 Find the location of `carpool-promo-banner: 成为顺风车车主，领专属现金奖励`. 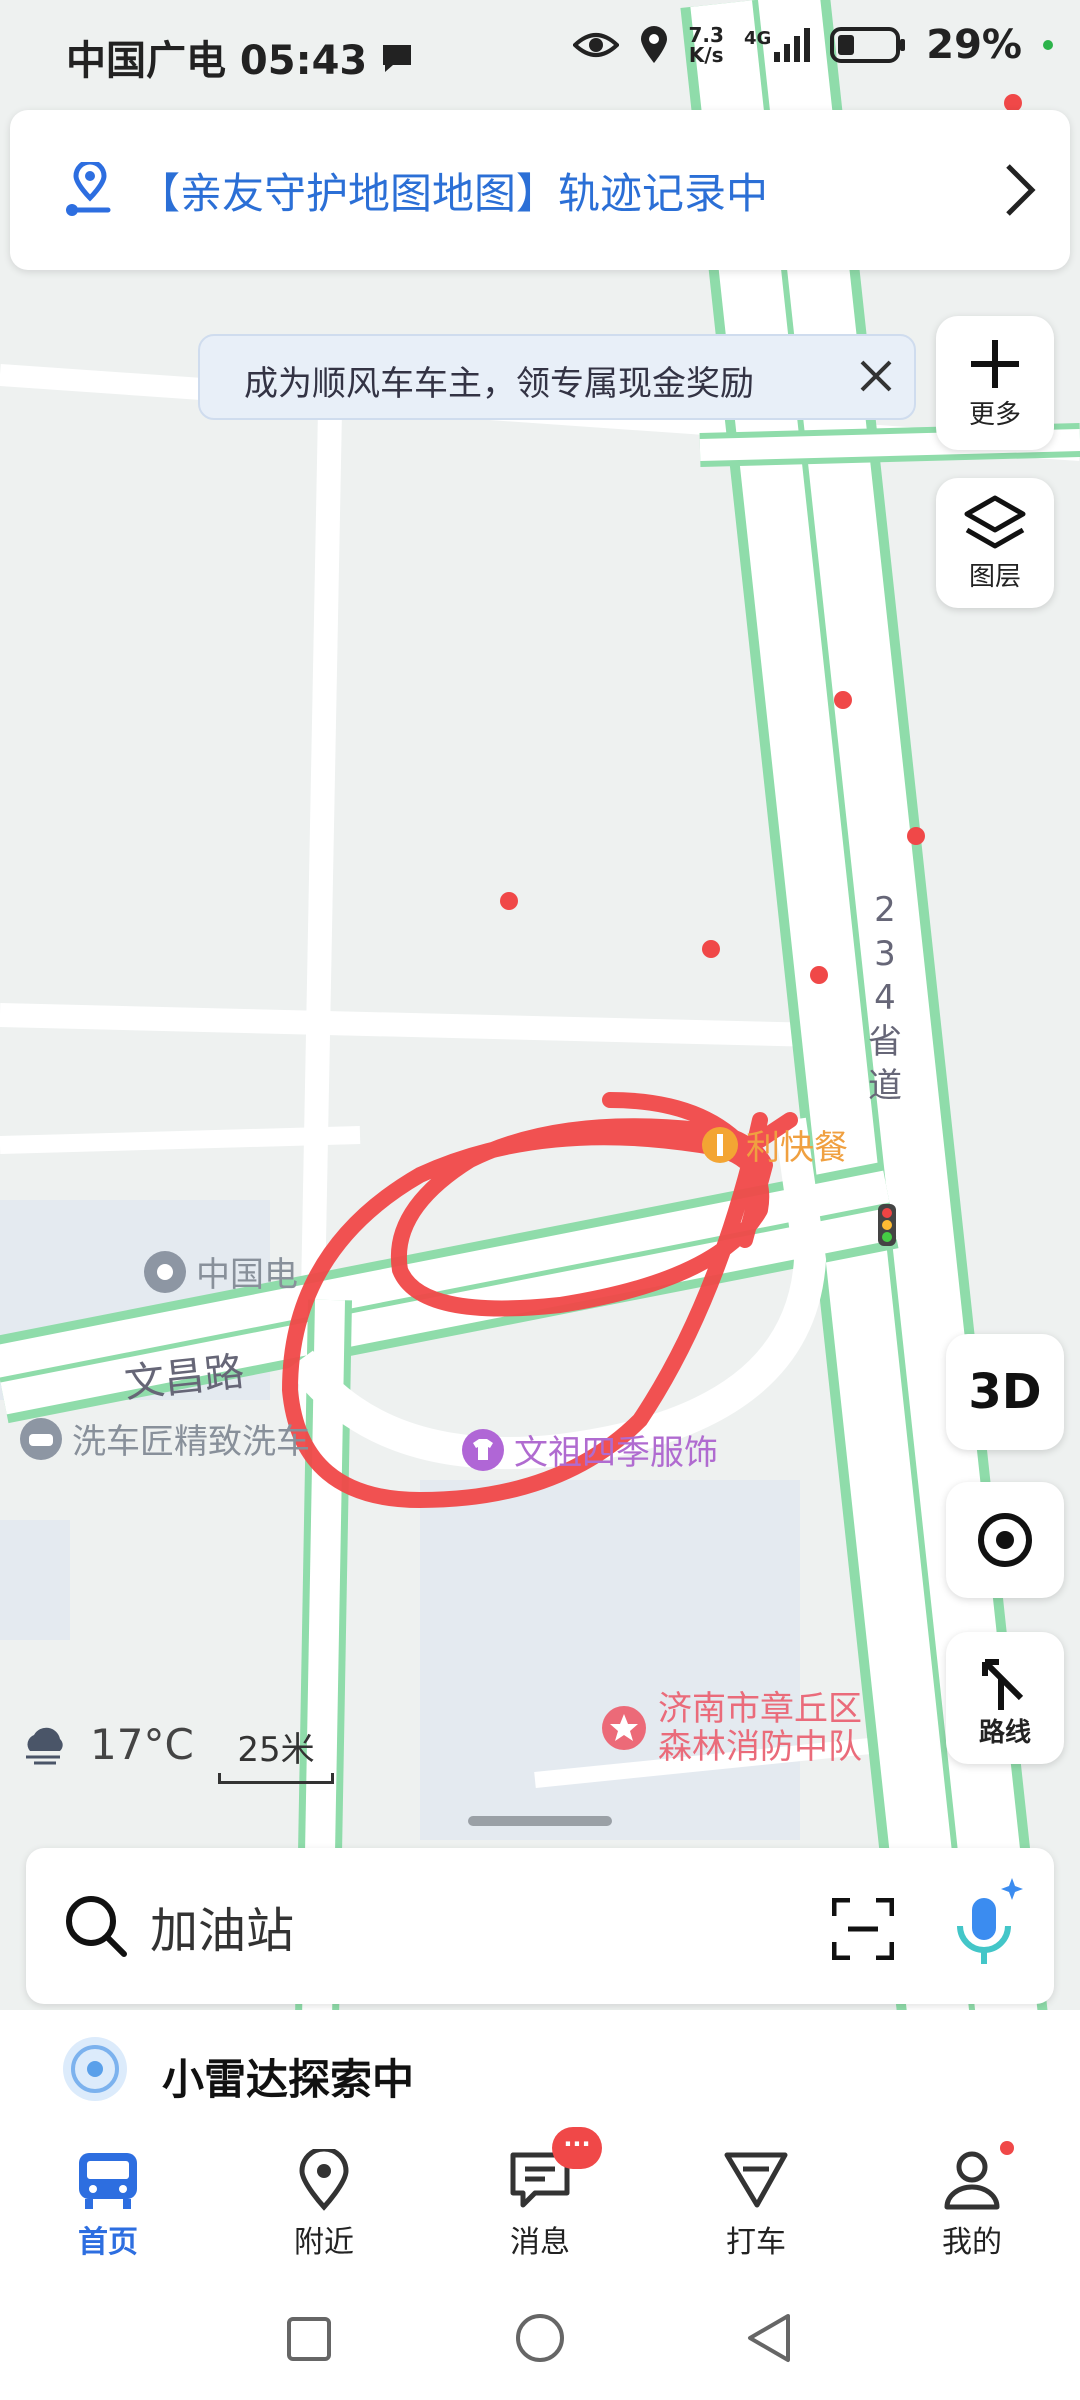

carpool-promo-banner: 成为顺风车车主，领专属现金奖励 is located at coordinates (557, 377).